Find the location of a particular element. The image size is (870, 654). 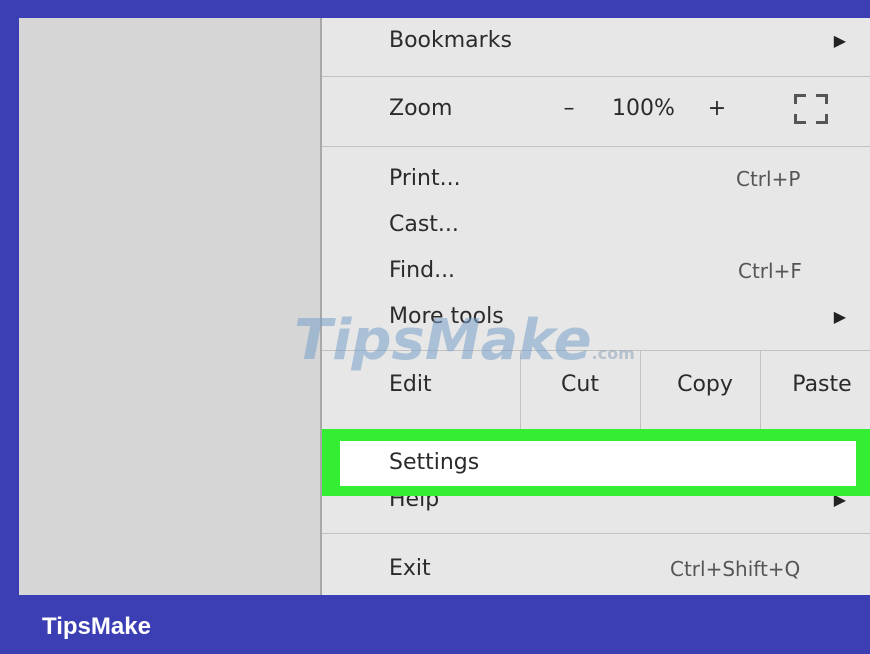

shortcut-label: Ctrl+F is located at coordinates (770, 271).